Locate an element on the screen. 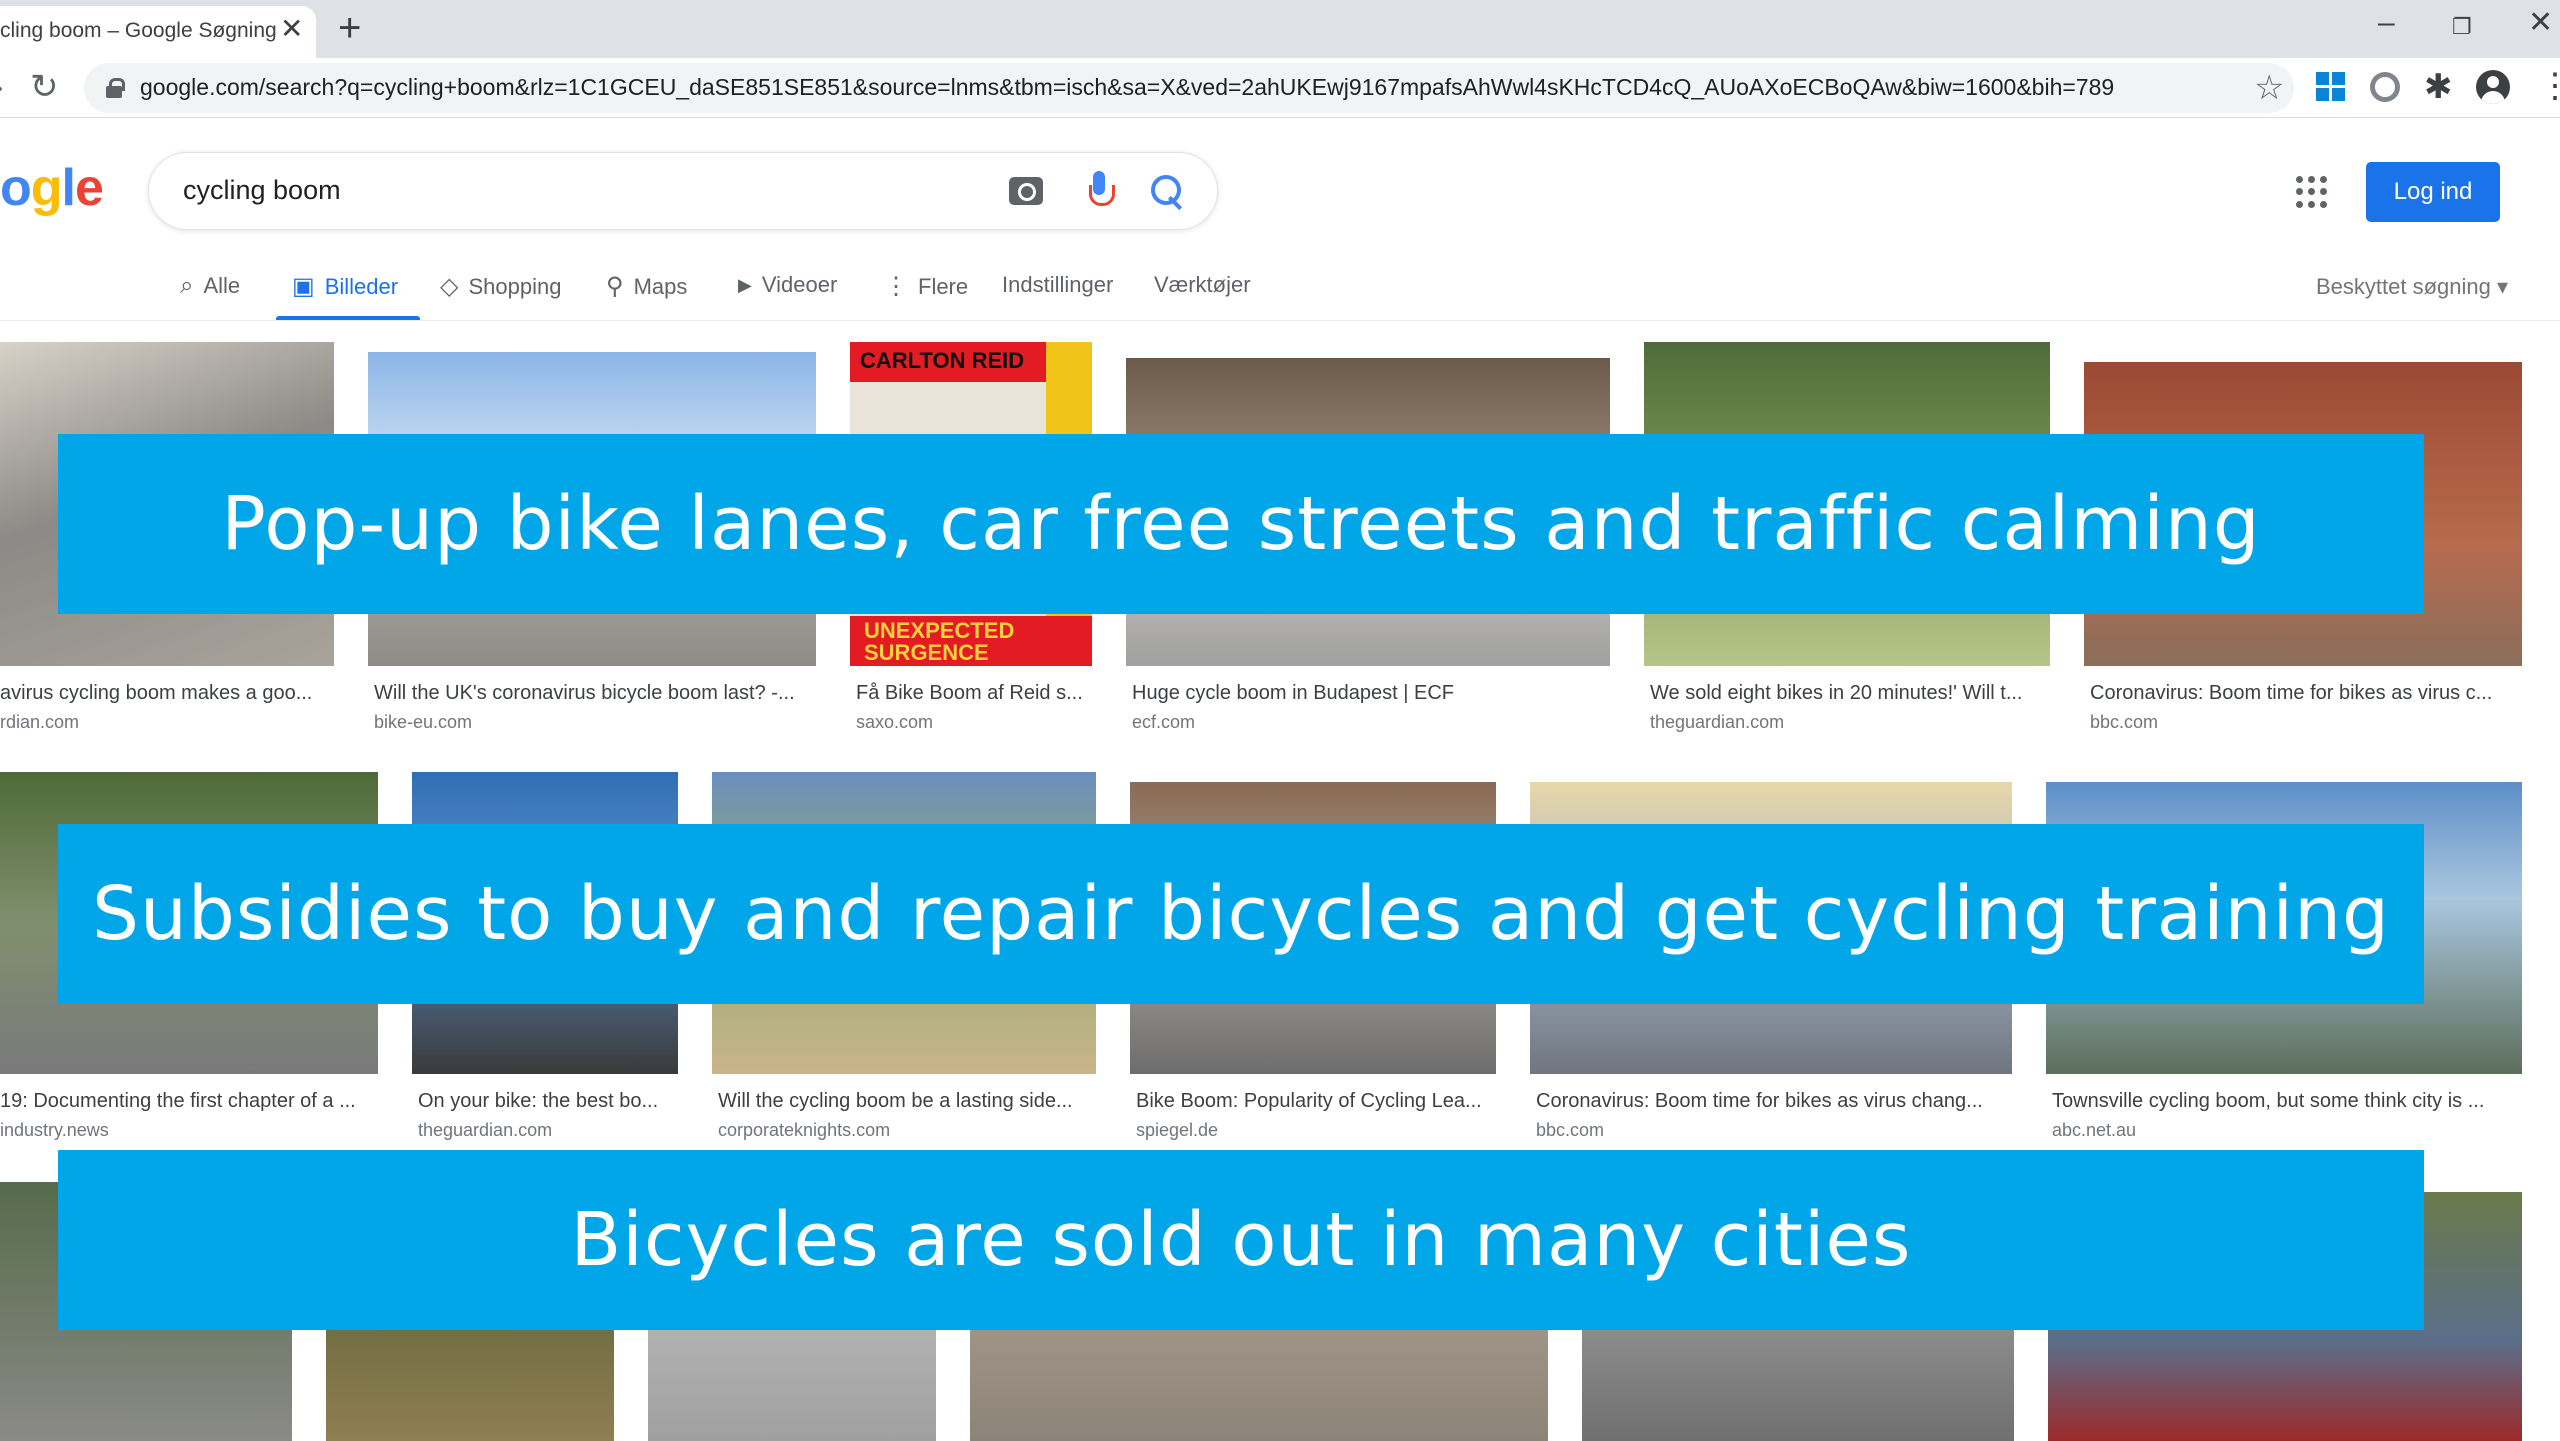 The width and height of the screenshot is (2560, 1441). browser-menu-icon: ⋮ is located at coordinates (2549, 86).